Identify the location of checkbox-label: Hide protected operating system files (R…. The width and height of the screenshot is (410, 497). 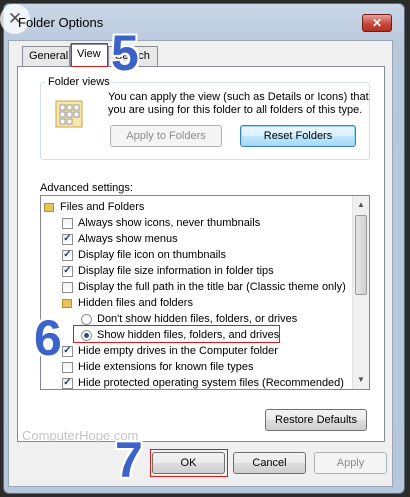
(211, 383).